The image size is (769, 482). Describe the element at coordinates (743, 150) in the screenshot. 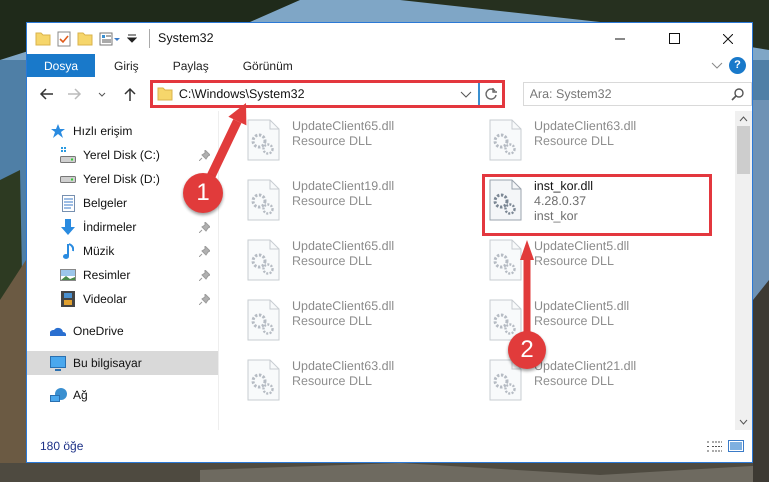

I see `scroll-thumb` at that location.